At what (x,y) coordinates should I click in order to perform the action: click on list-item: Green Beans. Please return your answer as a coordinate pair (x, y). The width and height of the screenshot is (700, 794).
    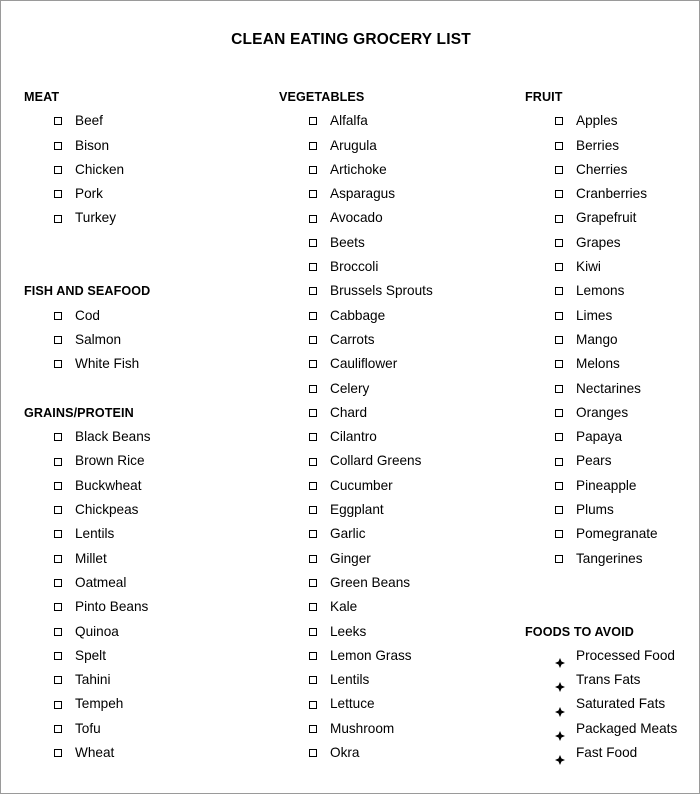
    Looking at the image, I should click on (399, 583).